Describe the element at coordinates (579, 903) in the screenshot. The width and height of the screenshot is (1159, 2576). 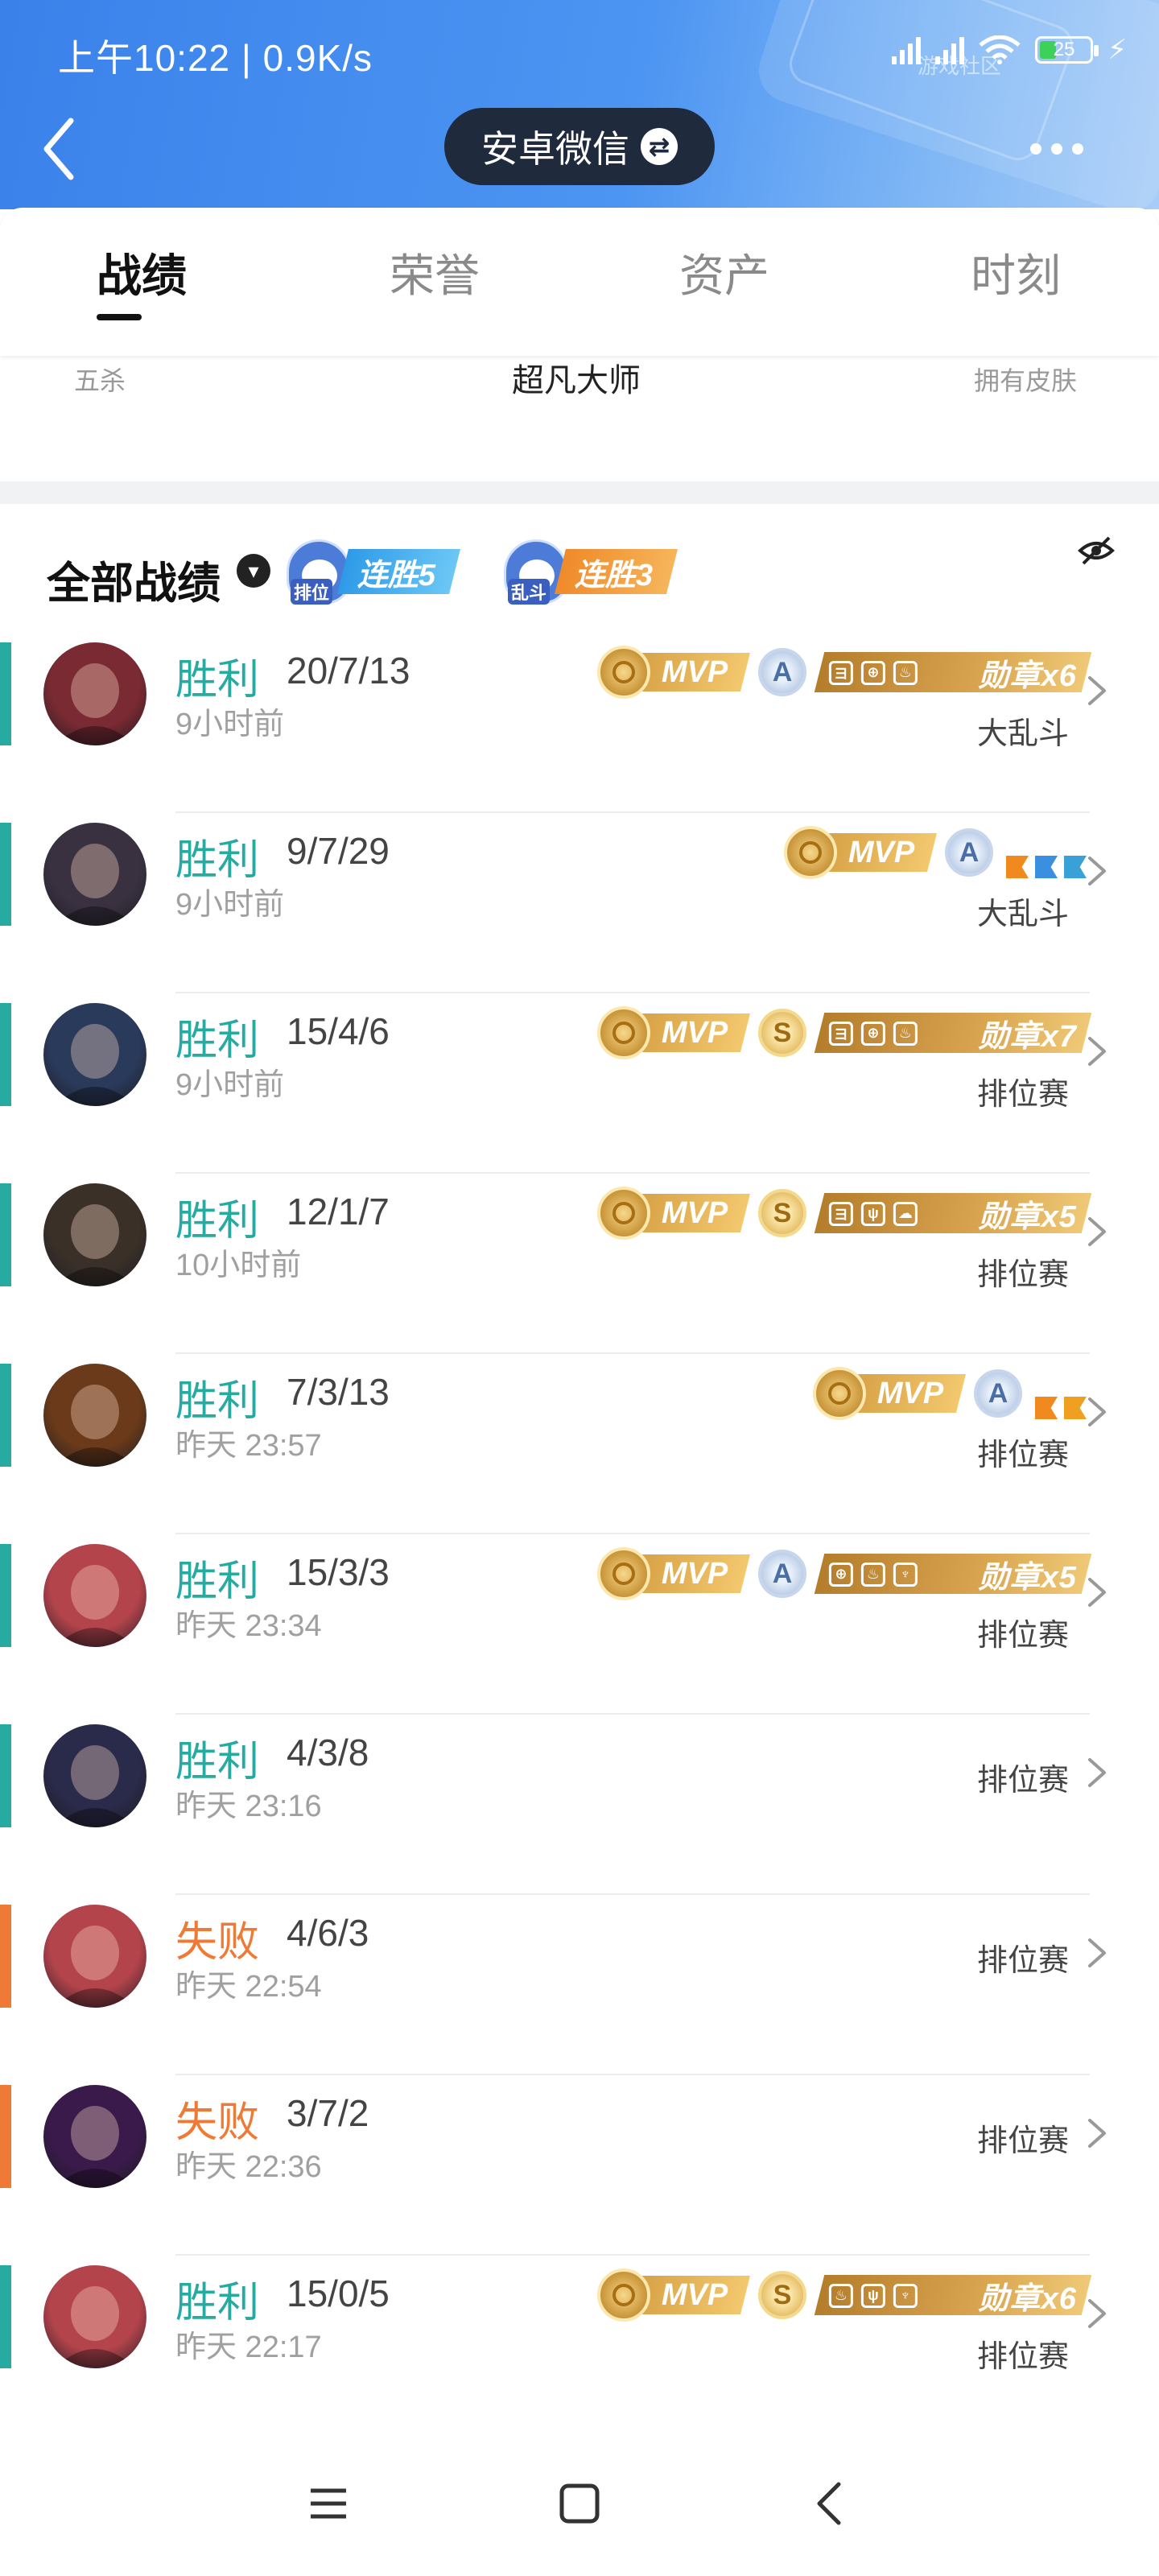
I see `match-row: 胜利 9/7/29 9小时前 MVP A 大乱斗` at that location.